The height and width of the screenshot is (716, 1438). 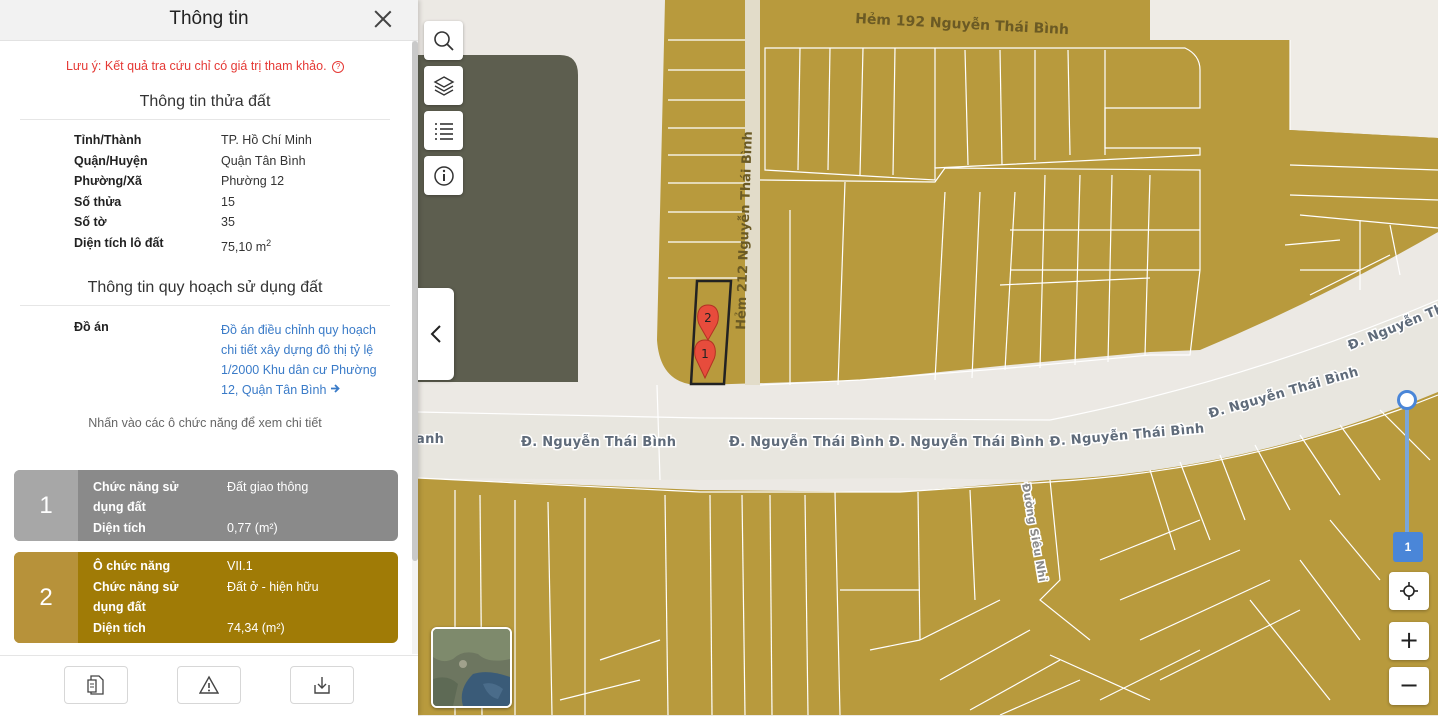 I want to click on zoom-out-button: −, so click(x=1409, y=686).